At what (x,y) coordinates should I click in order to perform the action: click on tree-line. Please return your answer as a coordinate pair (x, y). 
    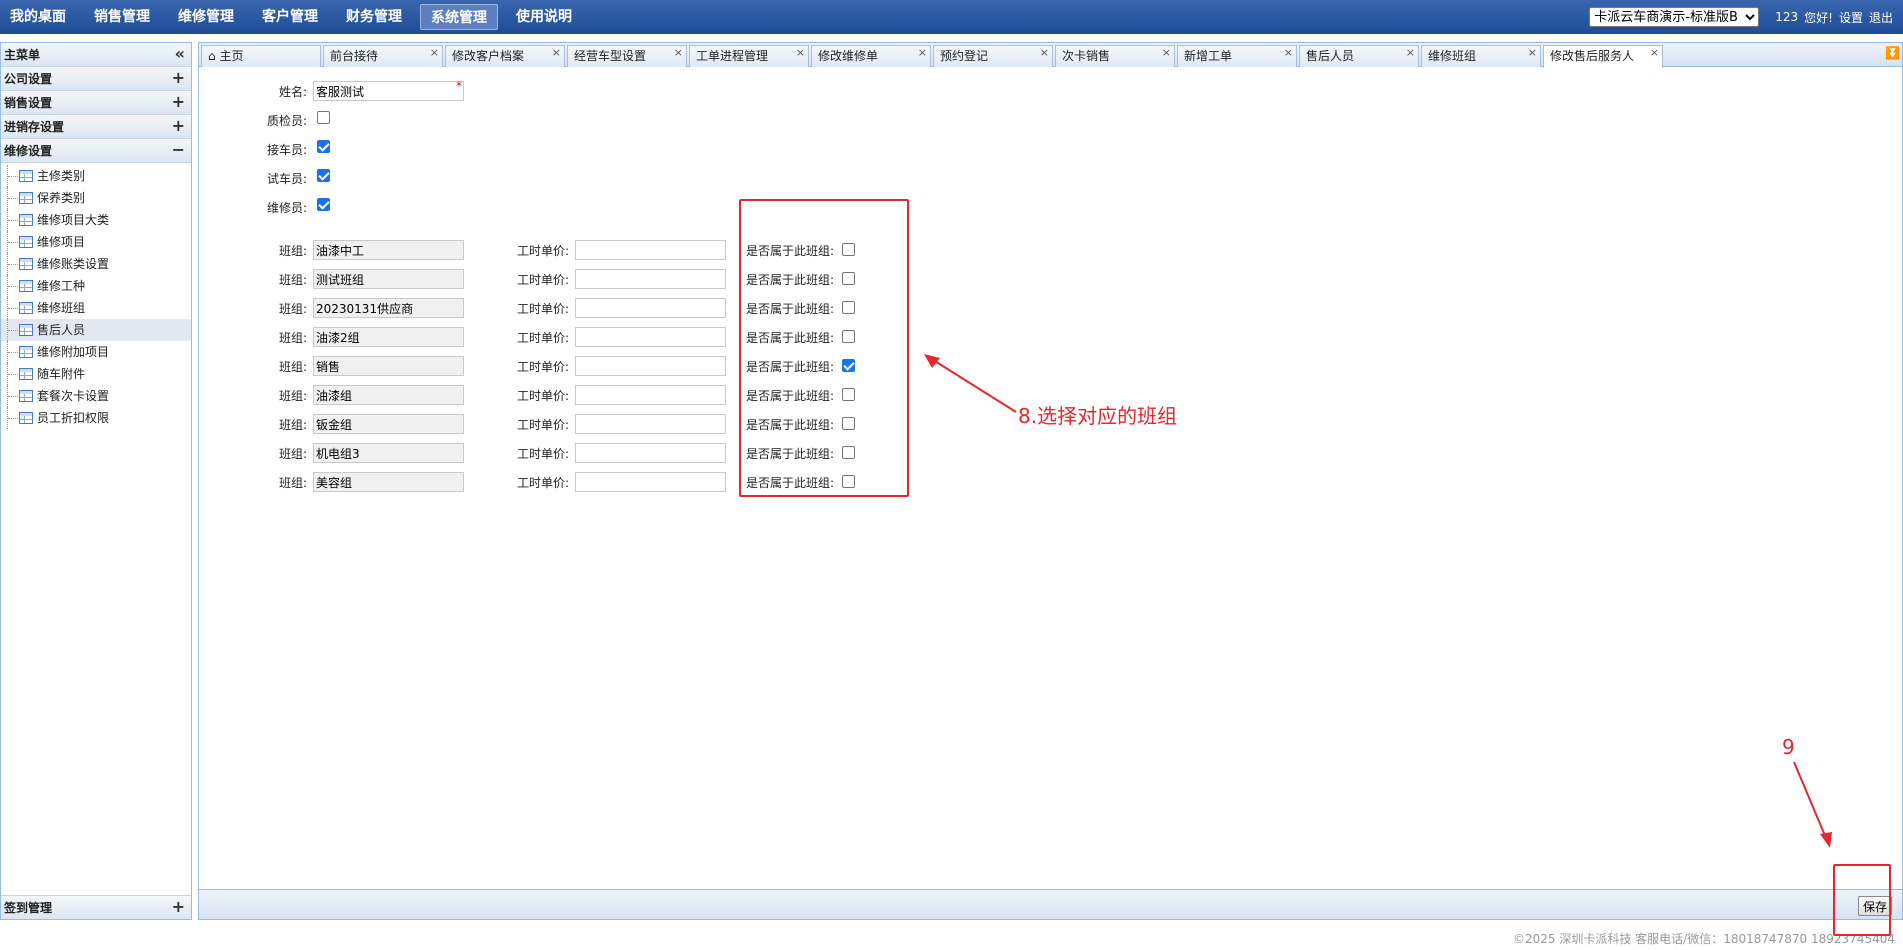
    Looking at the image, I should click on (12, 418).